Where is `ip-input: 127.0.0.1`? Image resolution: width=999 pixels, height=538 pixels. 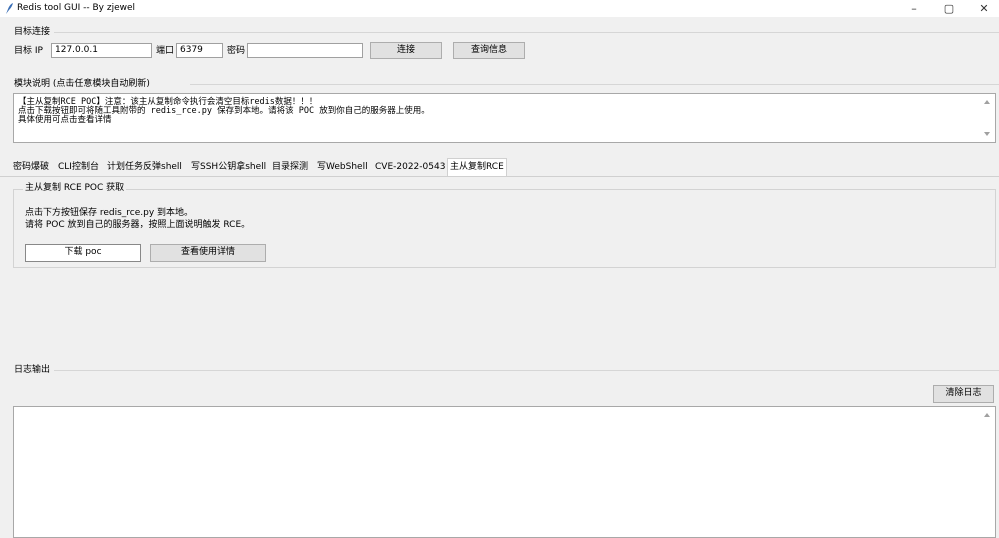 ip-input: 127.0.0.1 is located at coordinates (101, 50).